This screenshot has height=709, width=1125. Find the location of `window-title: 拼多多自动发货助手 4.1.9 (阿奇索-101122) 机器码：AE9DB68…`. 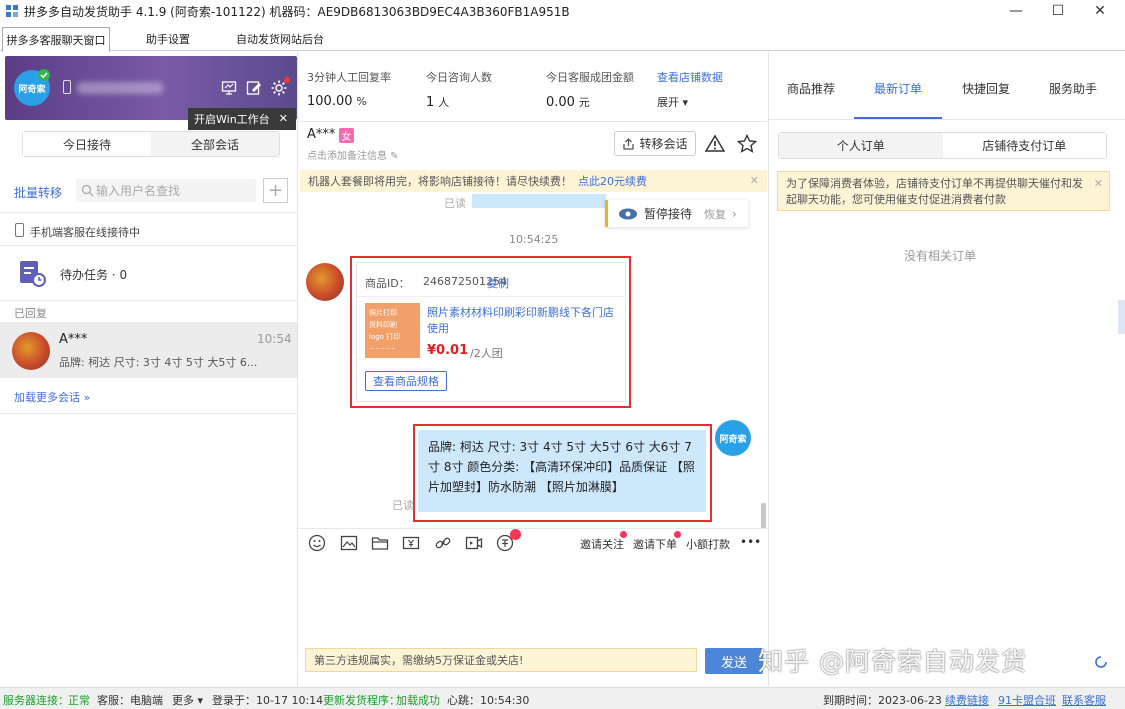

window-title: 拼多多自动发货助手 4.1.9 (阿奇索-101122) 机器码：AE9DB68… is located at coordinates (297, 12).